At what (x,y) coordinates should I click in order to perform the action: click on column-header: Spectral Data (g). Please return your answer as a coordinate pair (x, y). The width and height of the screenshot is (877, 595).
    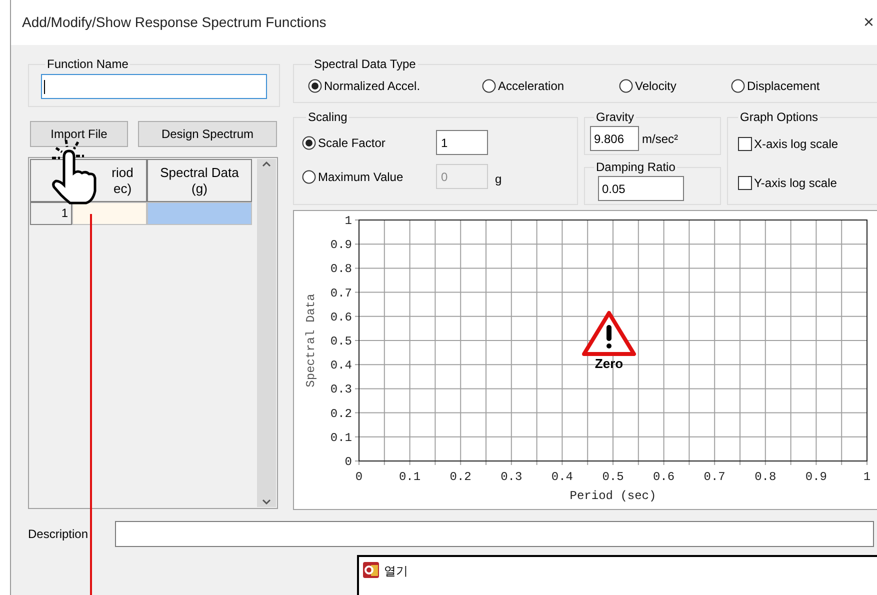
    Looking at the image, I should click on (199, 180).